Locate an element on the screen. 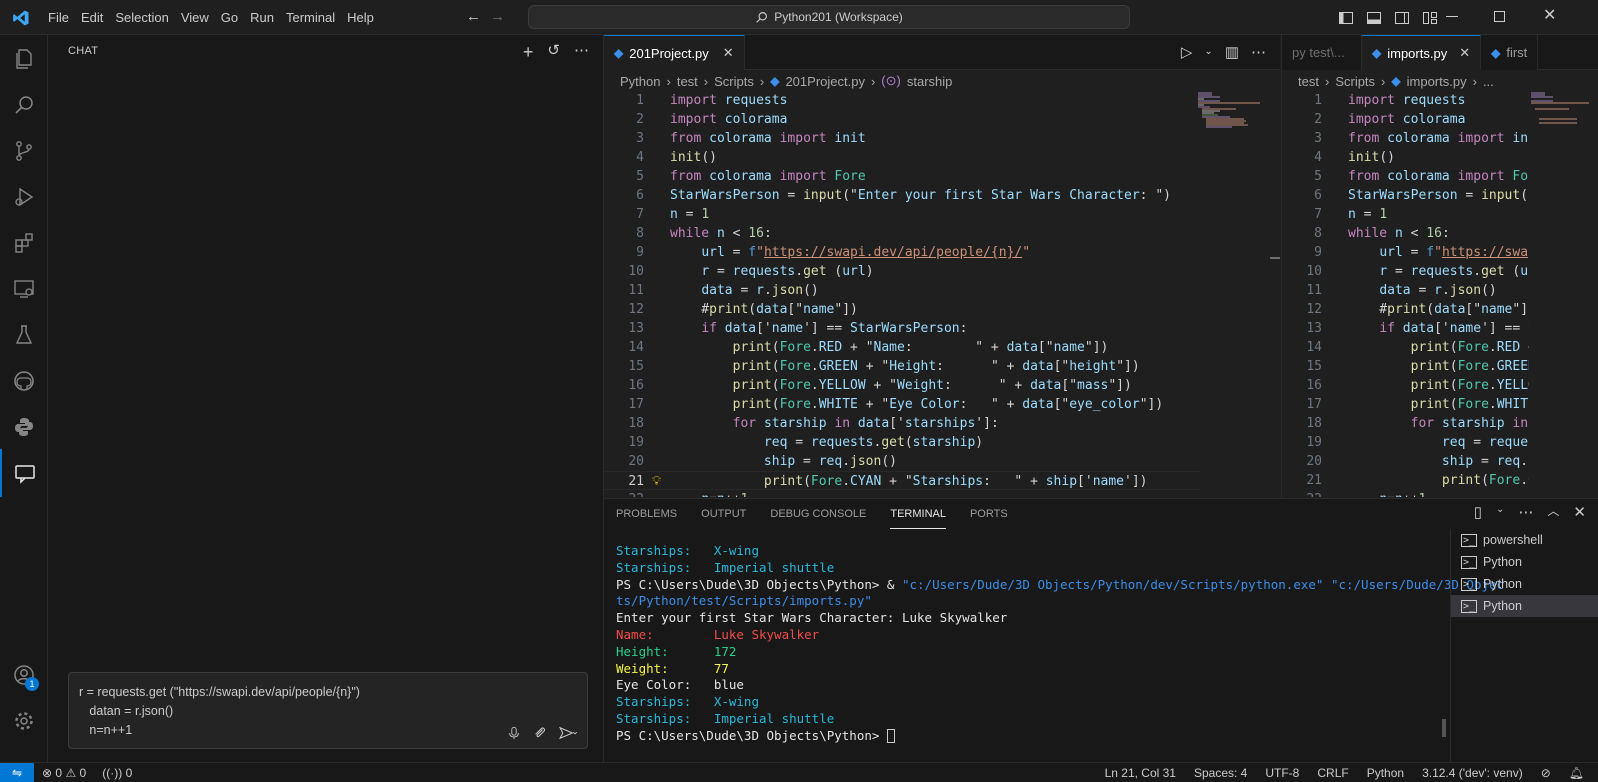 The height and width of the screenshot is (782, 1598). menu-run: Run is located at coordinates (262, 17).